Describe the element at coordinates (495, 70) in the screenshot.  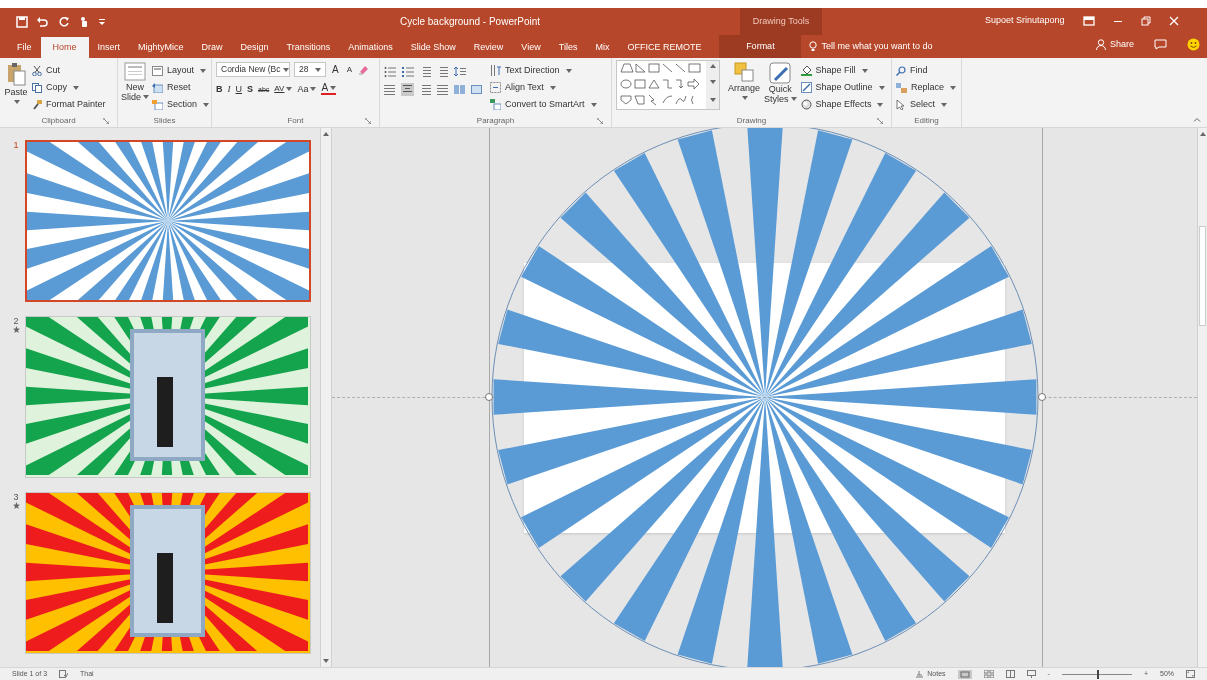
I see `text-direction-icon` at that location.